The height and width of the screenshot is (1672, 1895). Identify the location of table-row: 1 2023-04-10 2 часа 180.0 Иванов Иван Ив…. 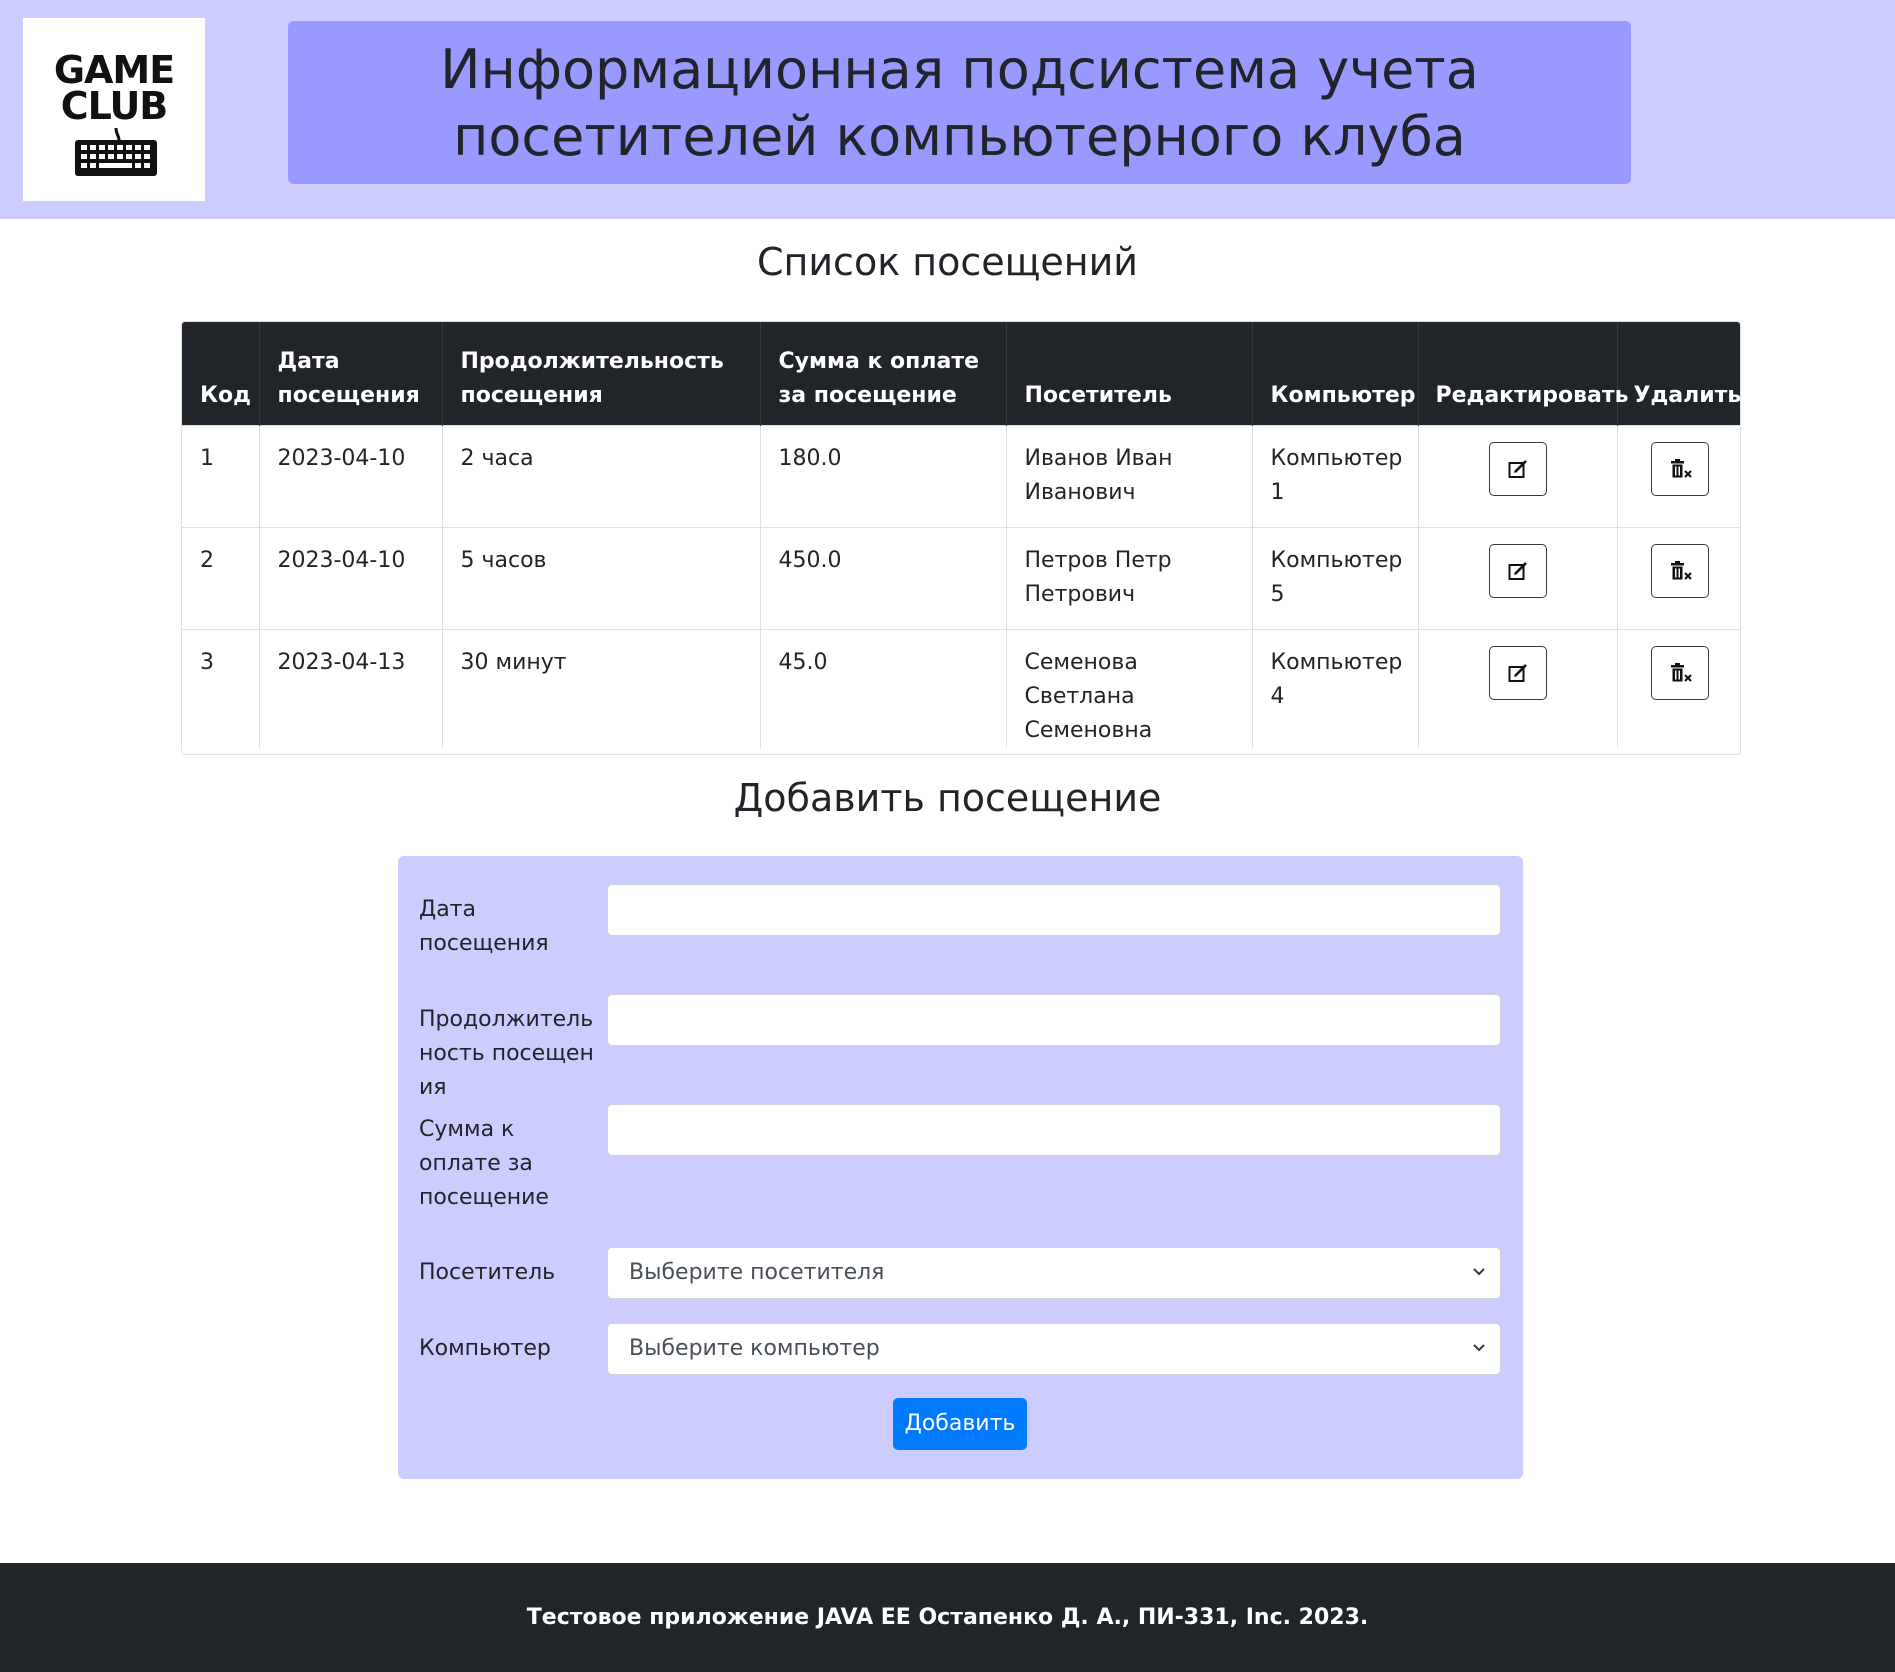
(961, 475).